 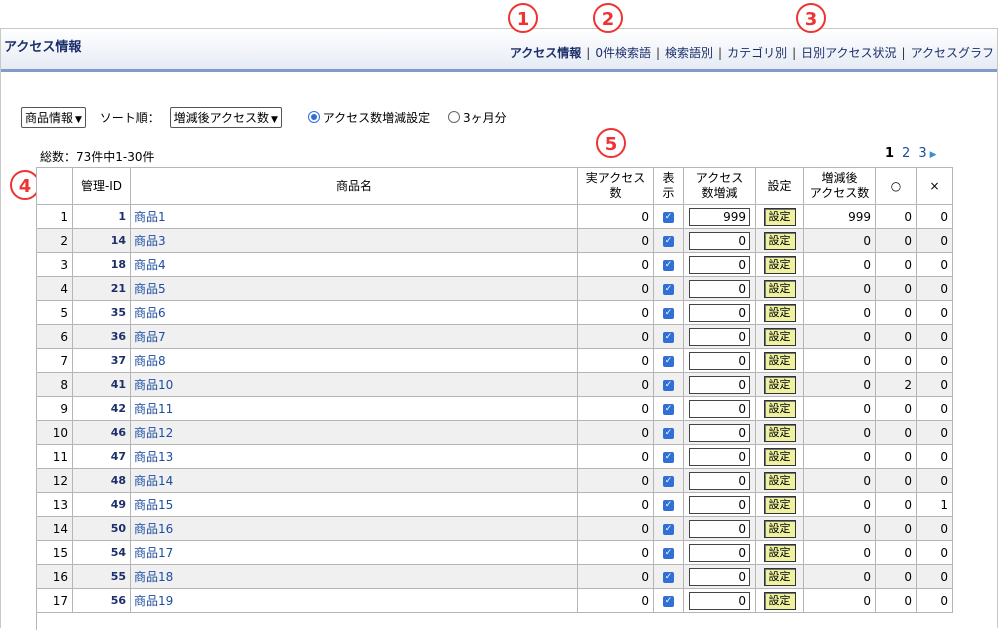 What do you see at coordinates (354, 288) in the screenshot?
I see `product-name-link: 商品5` at bounding box center [354, 288].